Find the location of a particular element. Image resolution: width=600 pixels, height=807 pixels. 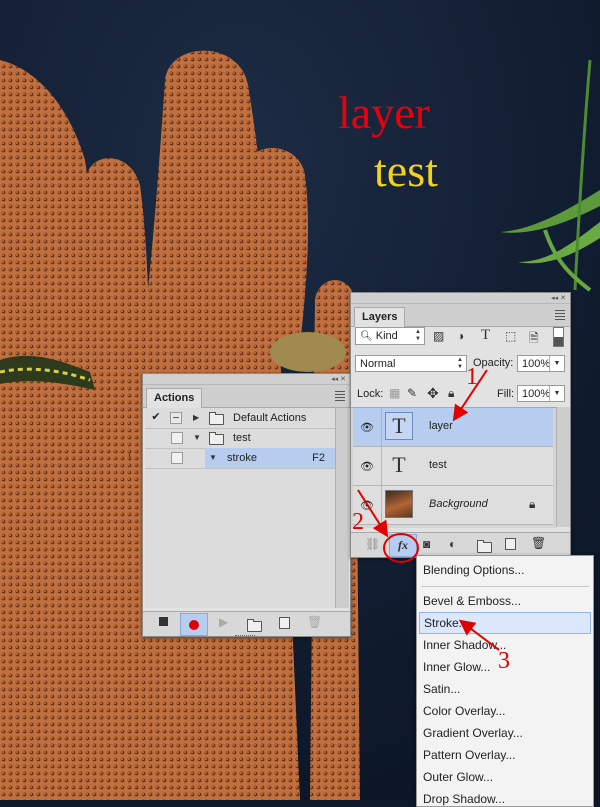

lock-transparent-icon: ▦ is located at coordinates (394, 393).